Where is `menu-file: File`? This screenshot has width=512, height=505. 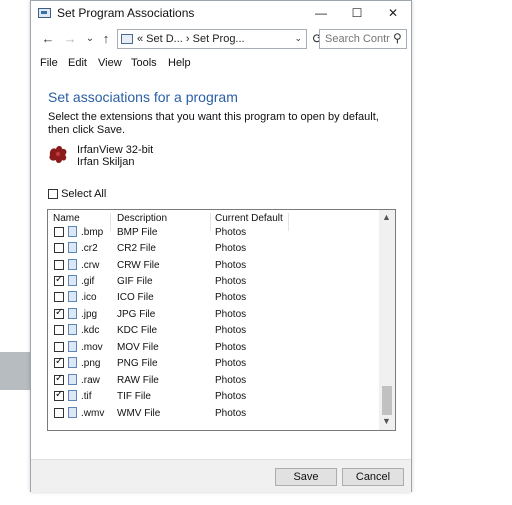 menu-file: File is located at coordinates (49, 63).